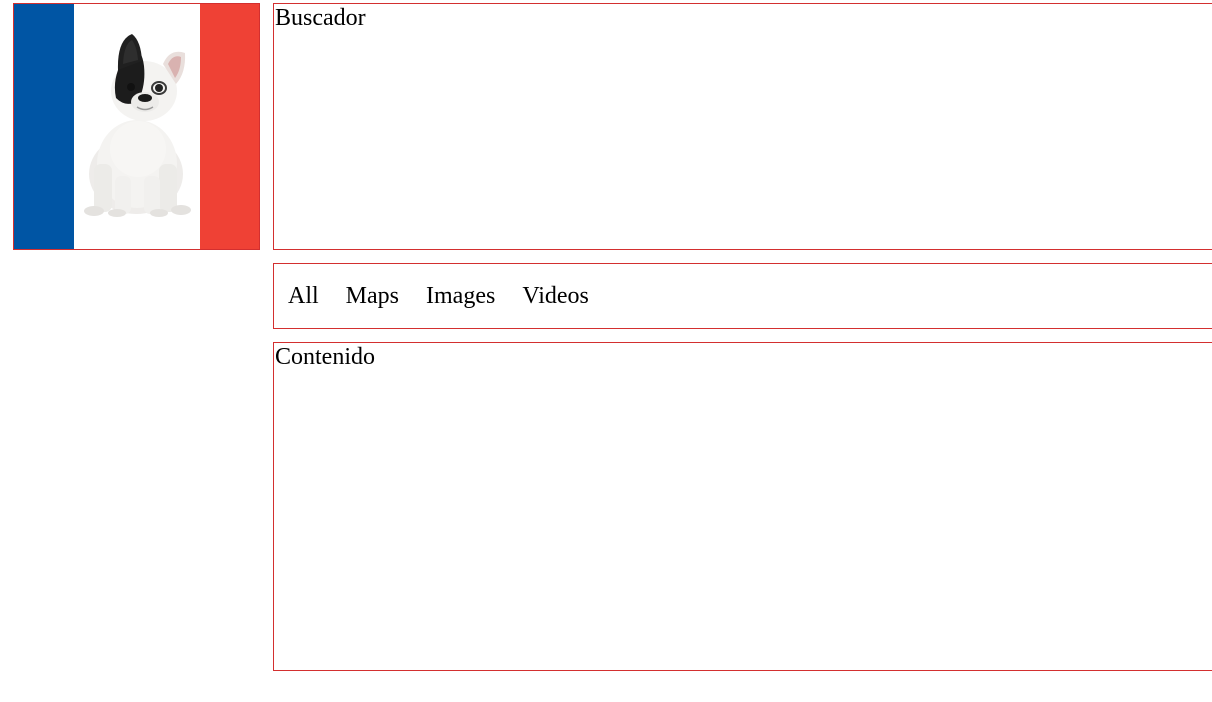 This screenshot has height=702, width=1212. Describe the element at coordinates (303, 296) in the screenshot. I see `nav-item-all: All` at that location.